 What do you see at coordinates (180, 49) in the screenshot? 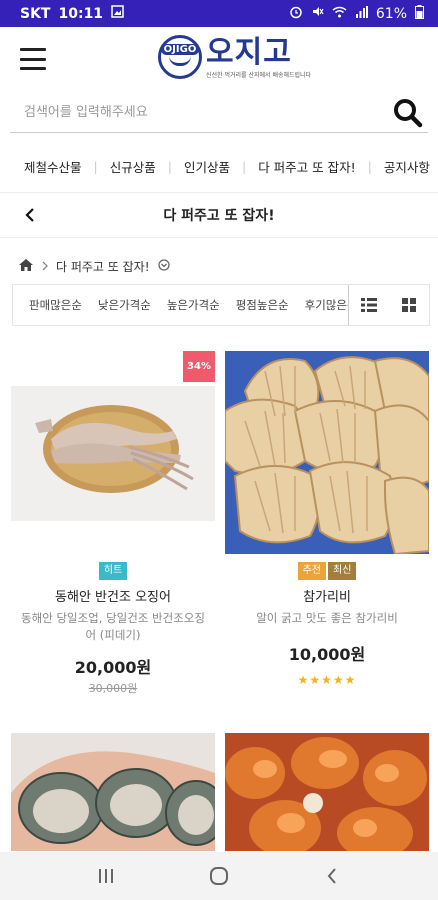
I see `logo-badge: OJIGO` at bounding box center [180, 49].